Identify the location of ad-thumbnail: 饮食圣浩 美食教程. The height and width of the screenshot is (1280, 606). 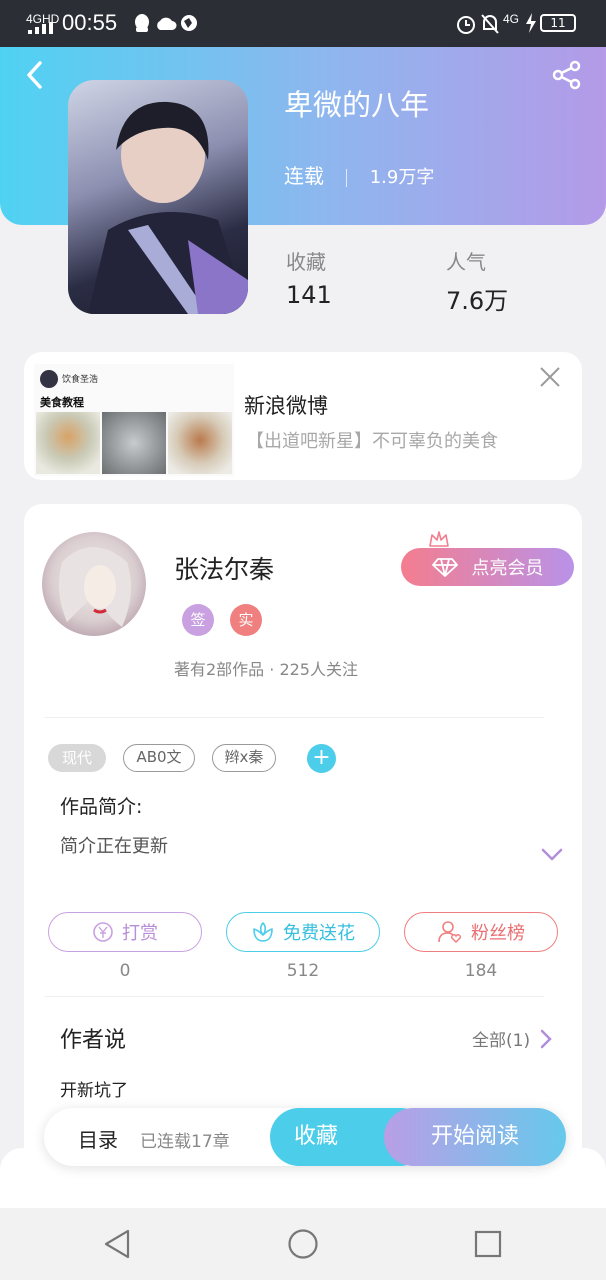
(134, 420).